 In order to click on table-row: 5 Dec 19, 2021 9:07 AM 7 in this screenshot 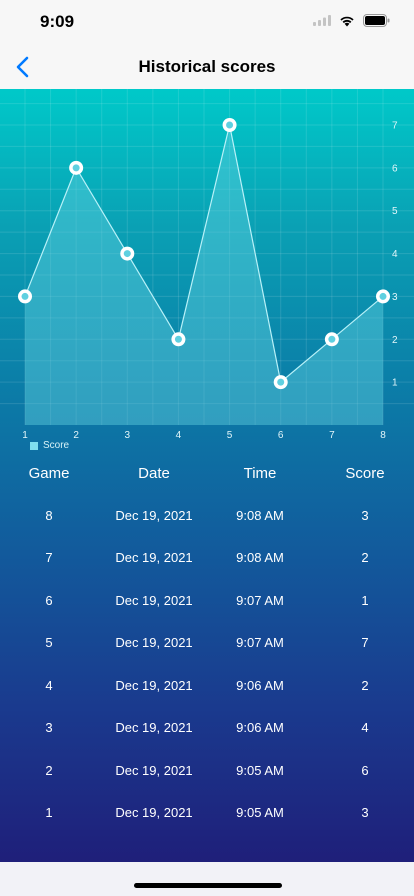, I will do `click(207, 645)`.